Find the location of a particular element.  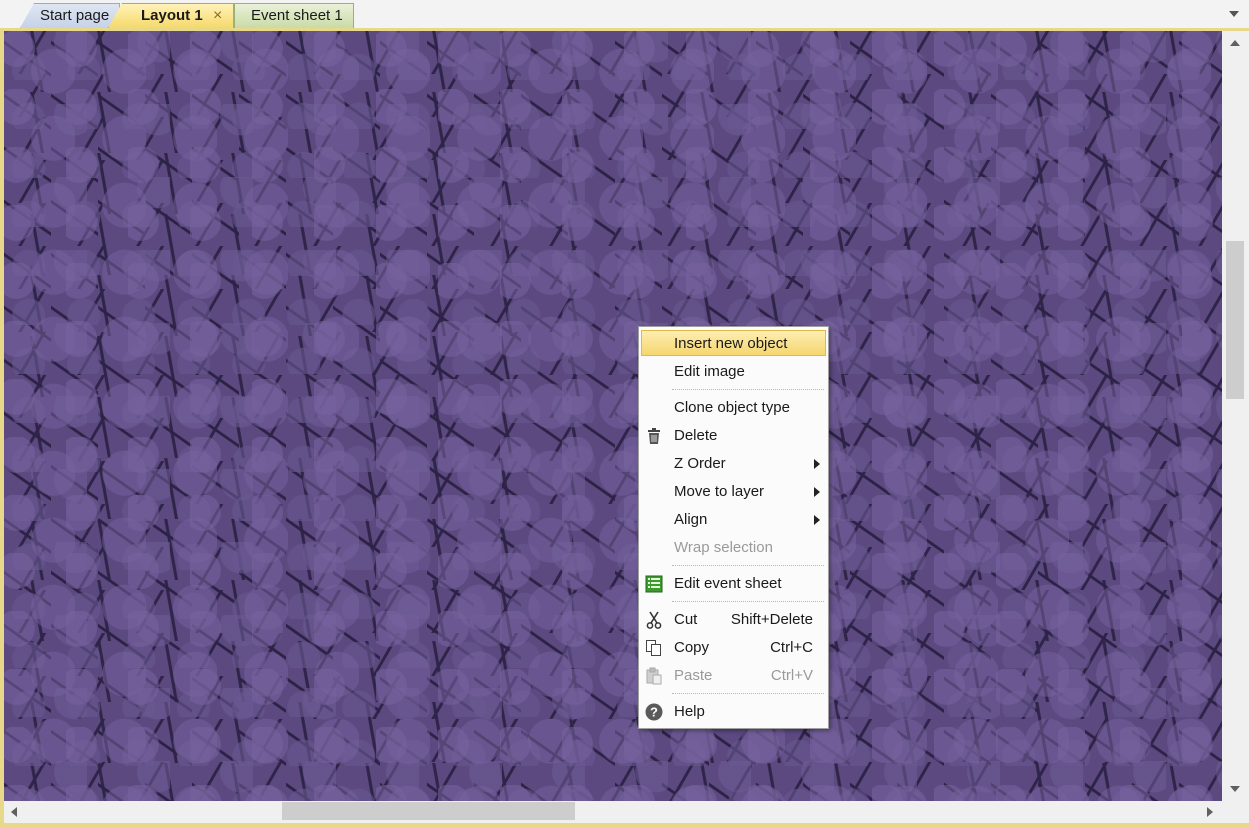

menu-item-shortcut: Ctrl+C is located at coordinates (791, 647).